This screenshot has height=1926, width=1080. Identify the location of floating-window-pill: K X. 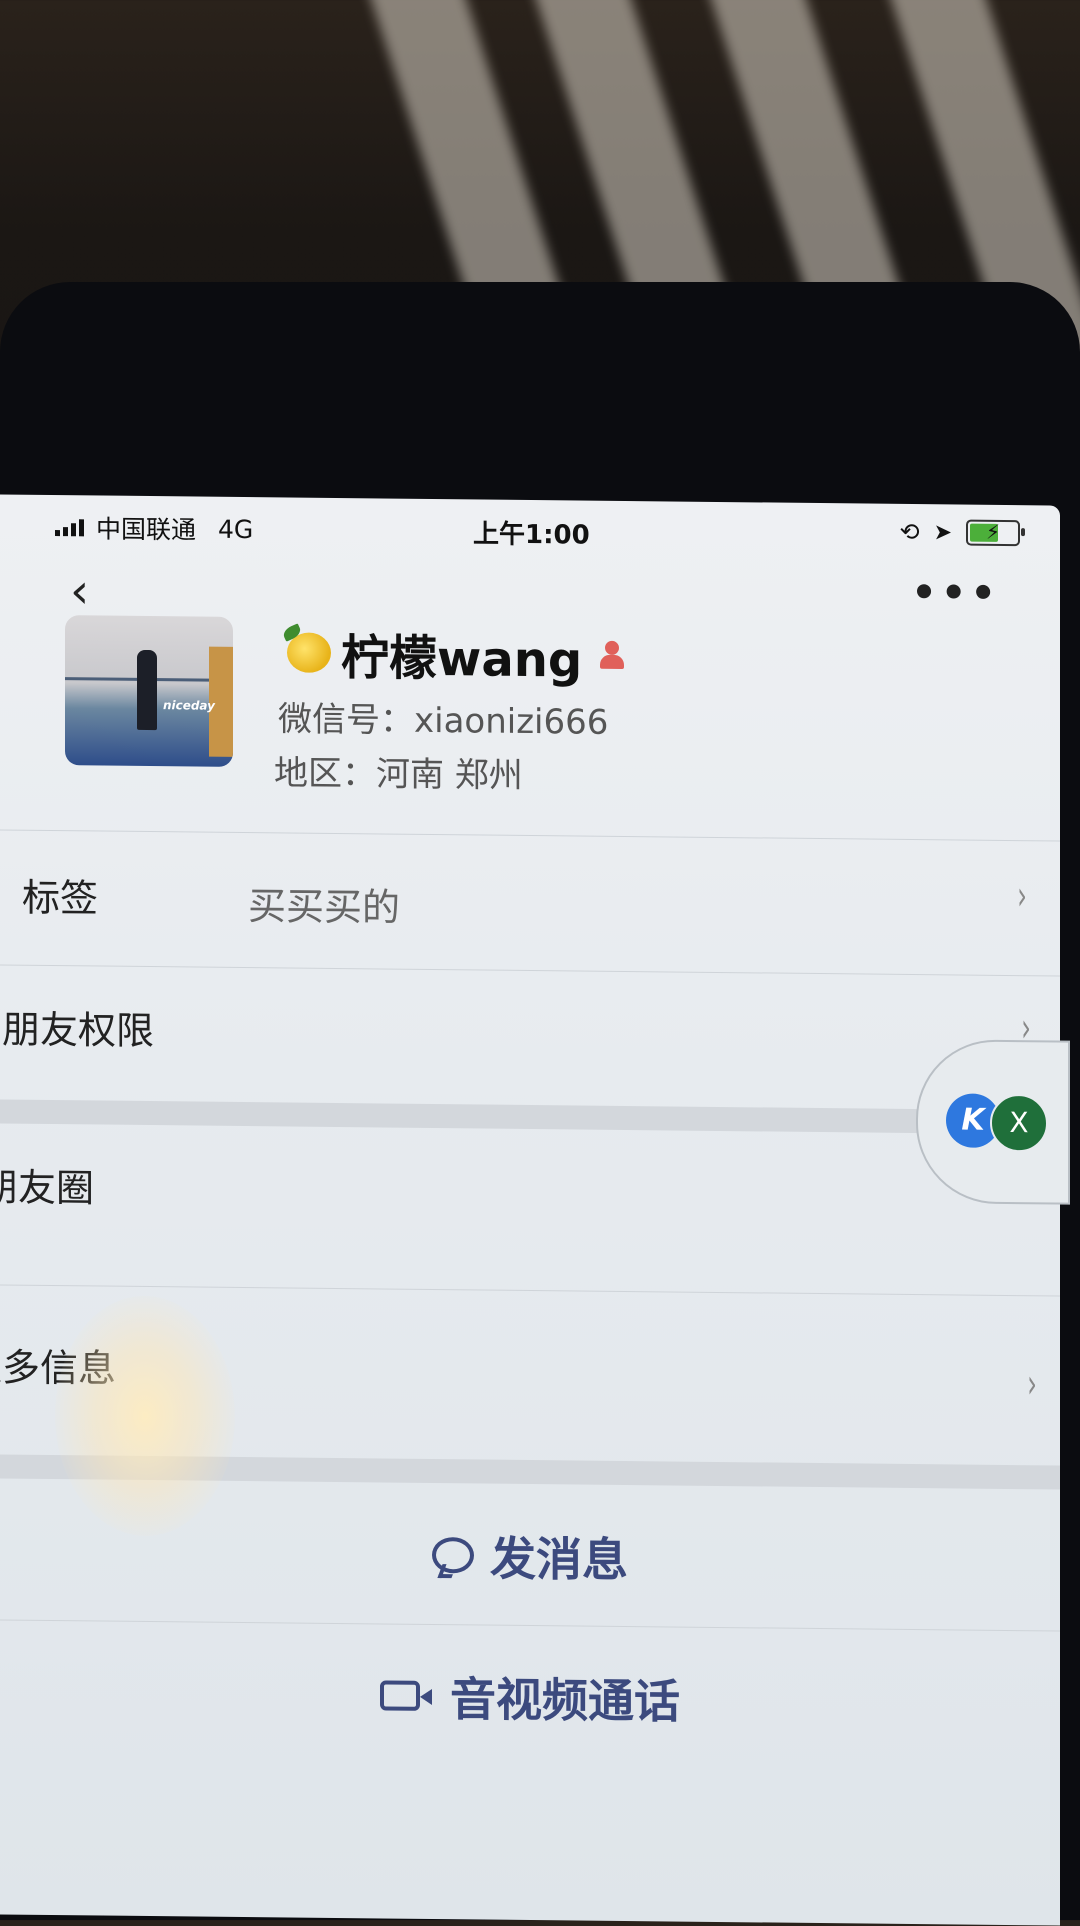
(993, 1122).